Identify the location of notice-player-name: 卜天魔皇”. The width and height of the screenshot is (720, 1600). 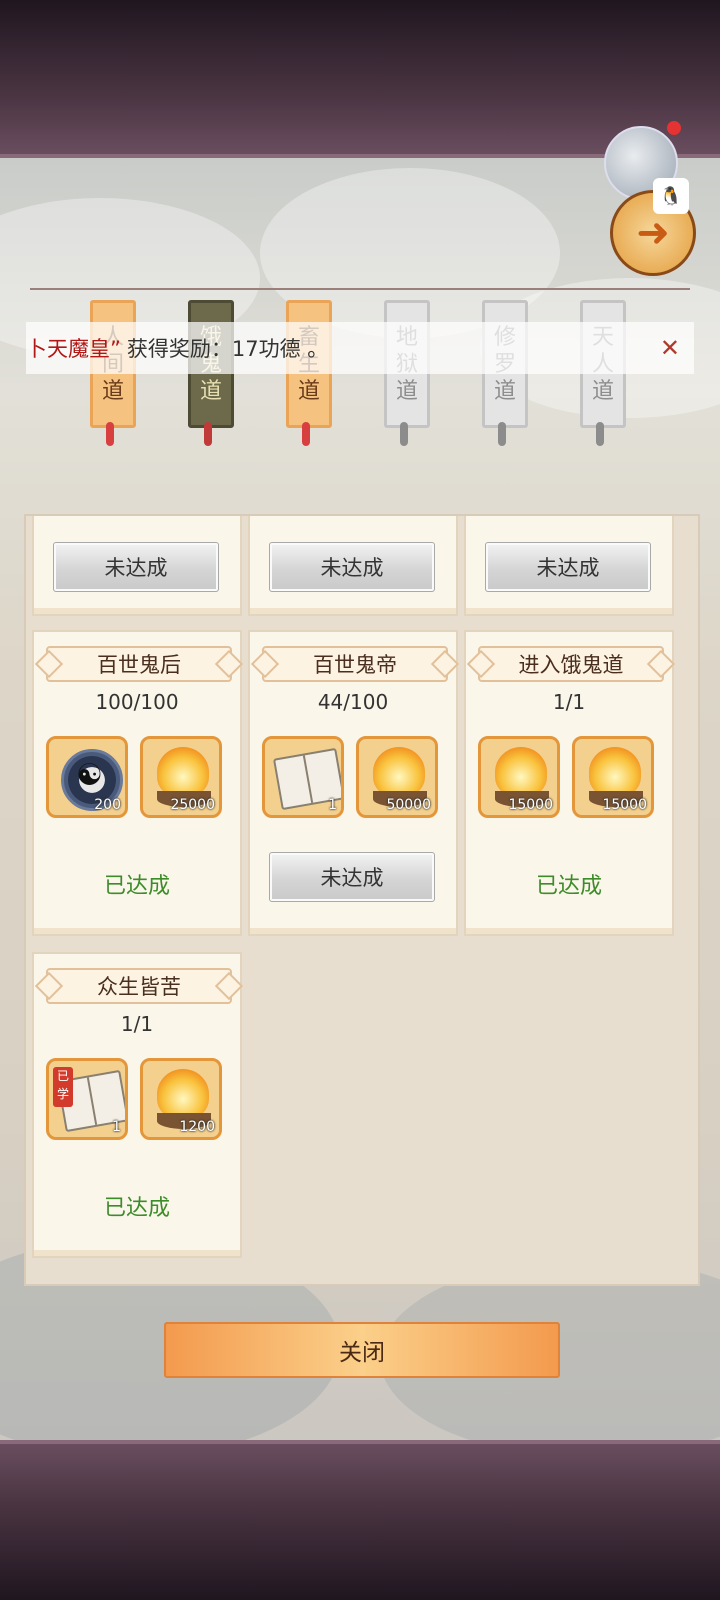
(73, 349).